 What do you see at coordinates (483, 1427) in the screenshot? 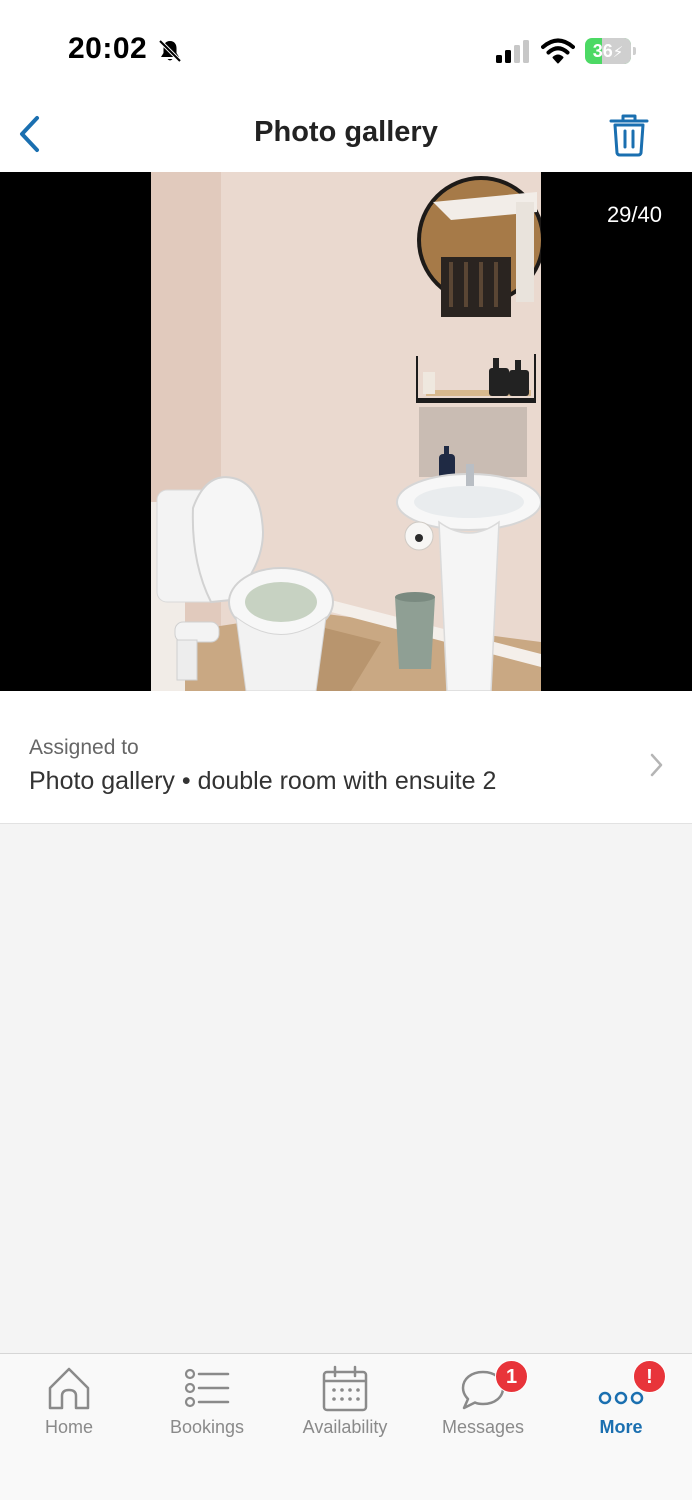
I see `tab-messages-label: Messages` at bounding box center [483, 1427].